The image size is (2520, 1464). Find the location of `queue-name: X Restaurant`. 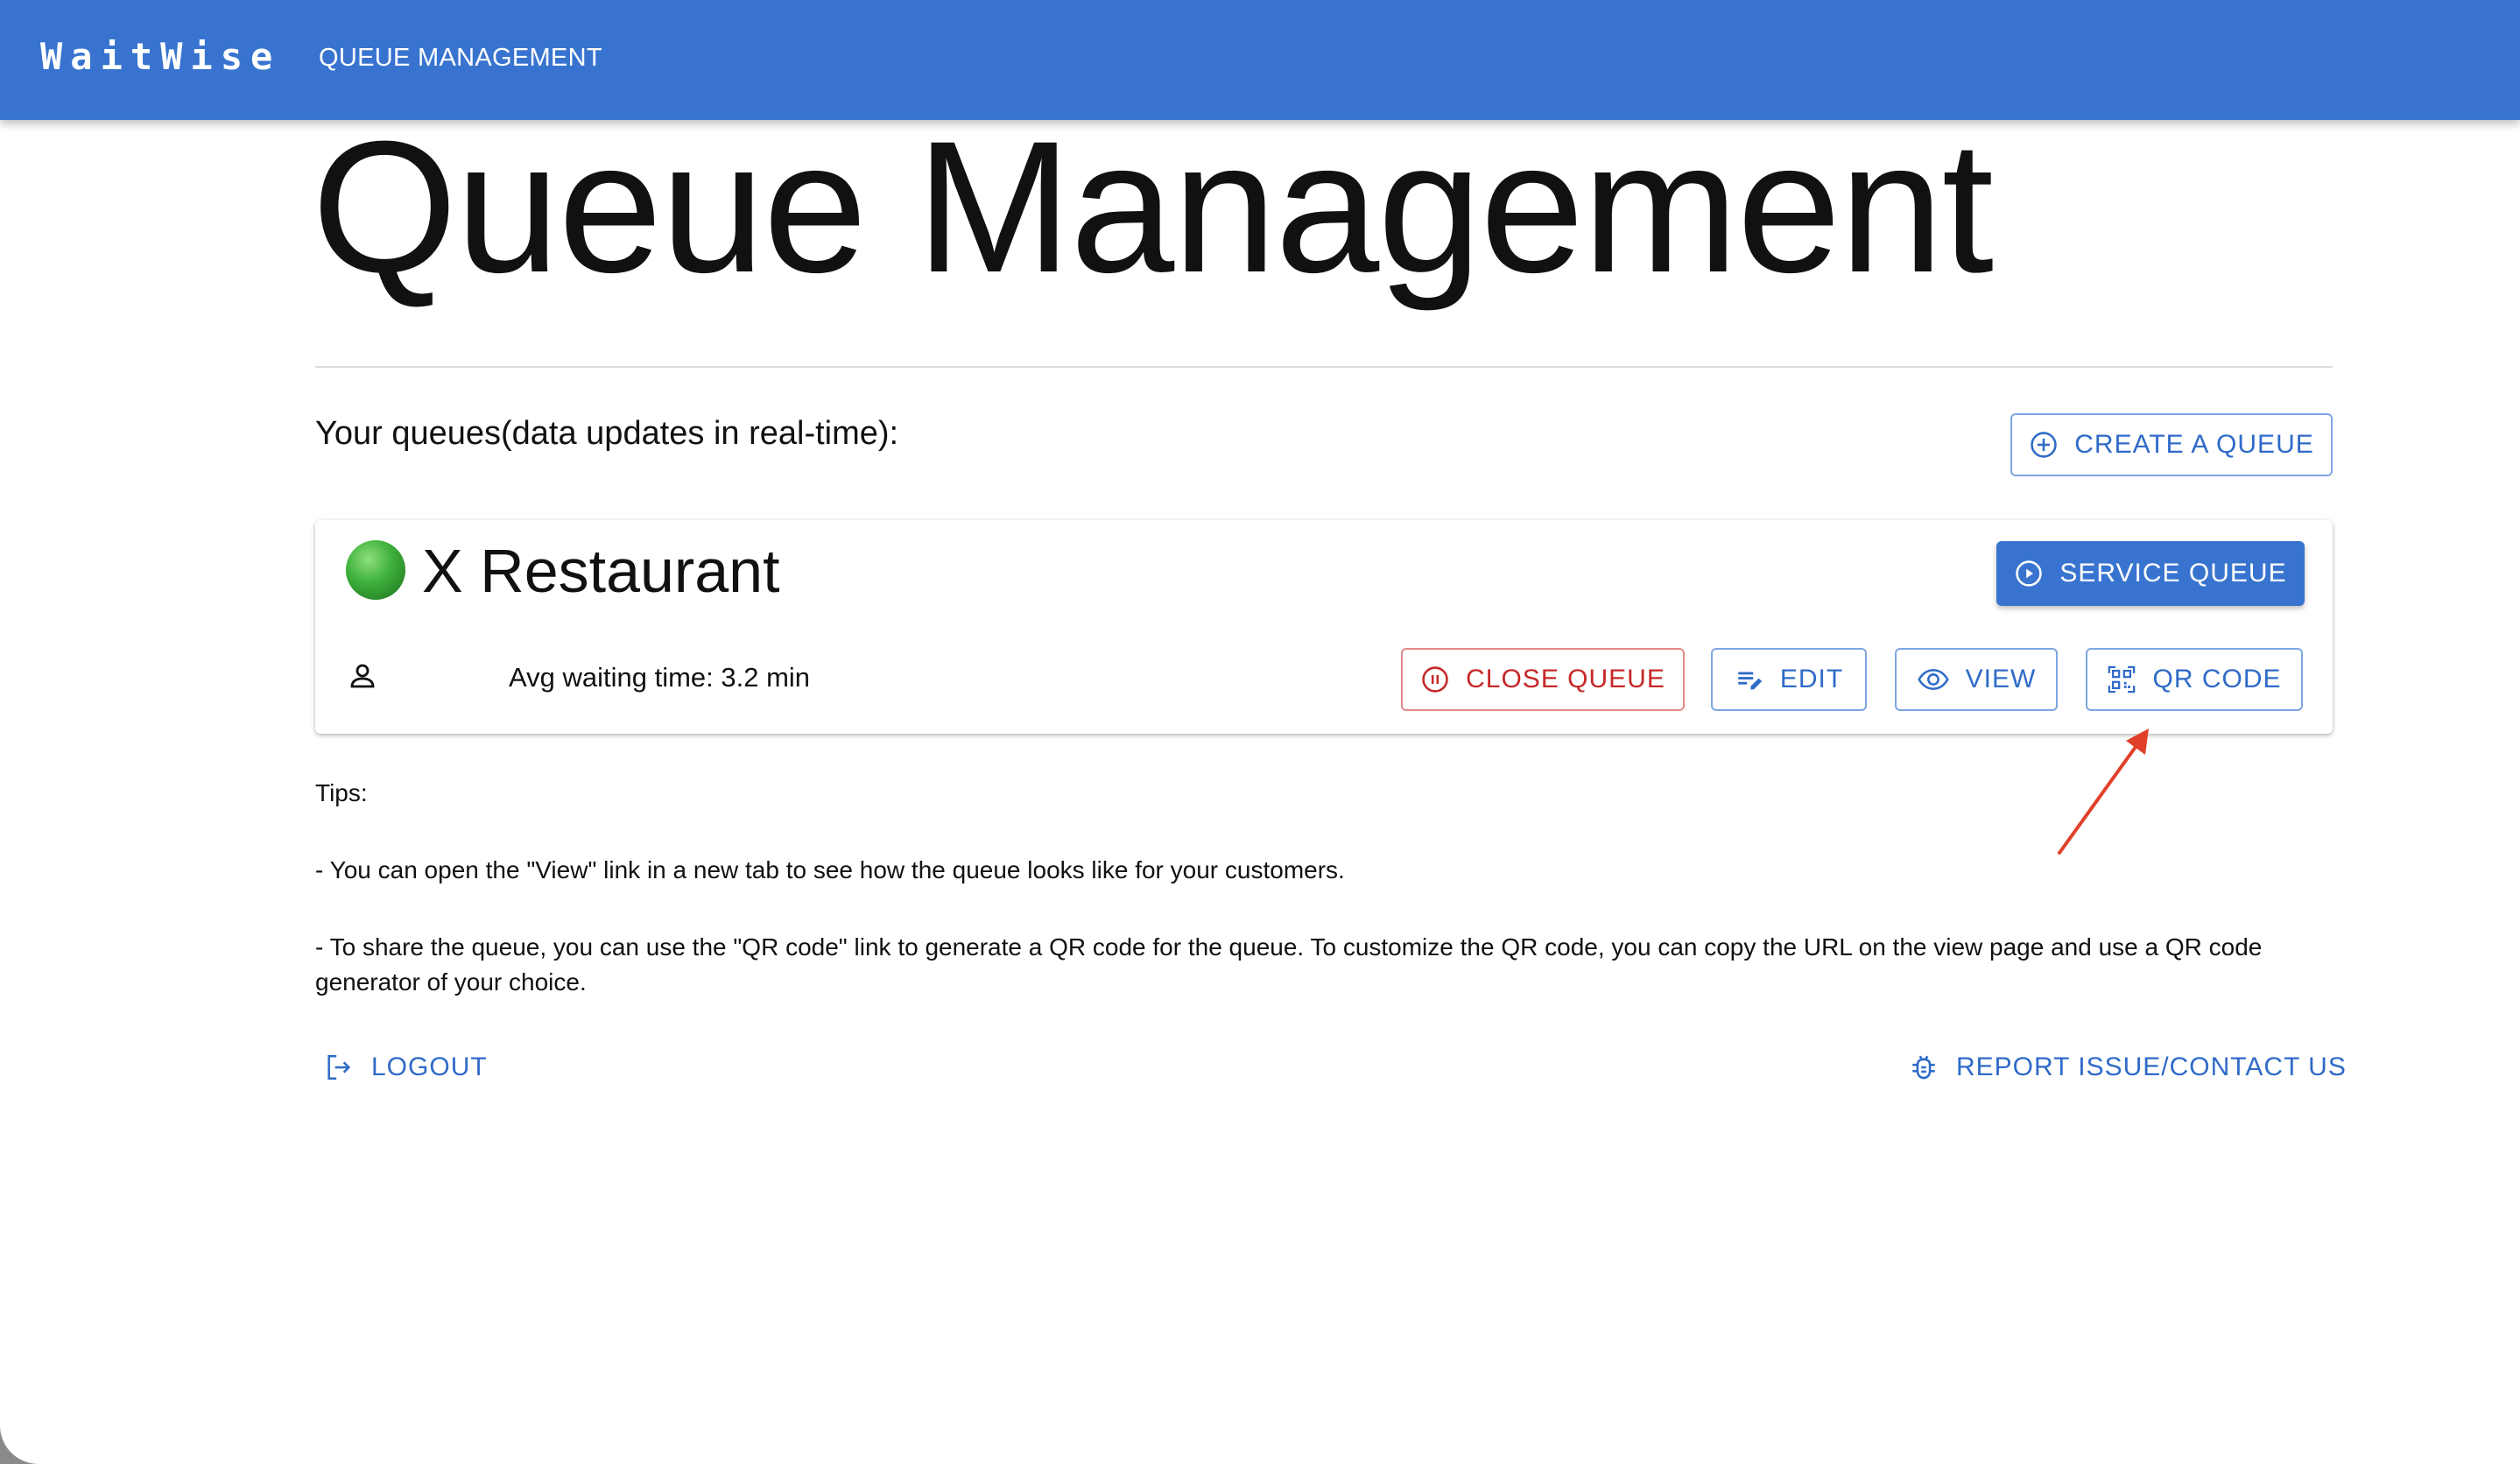

queue-name: X Restaurant is located at coordinates (601, 571).